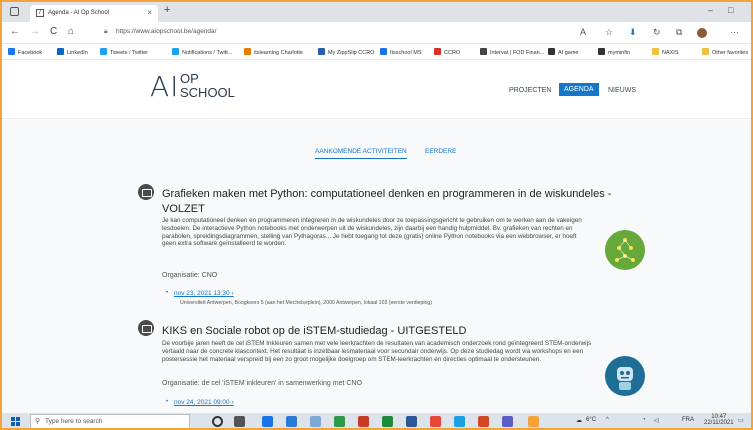  I want to click on clock: 10:47 22/11/2021, so click(719, 420).